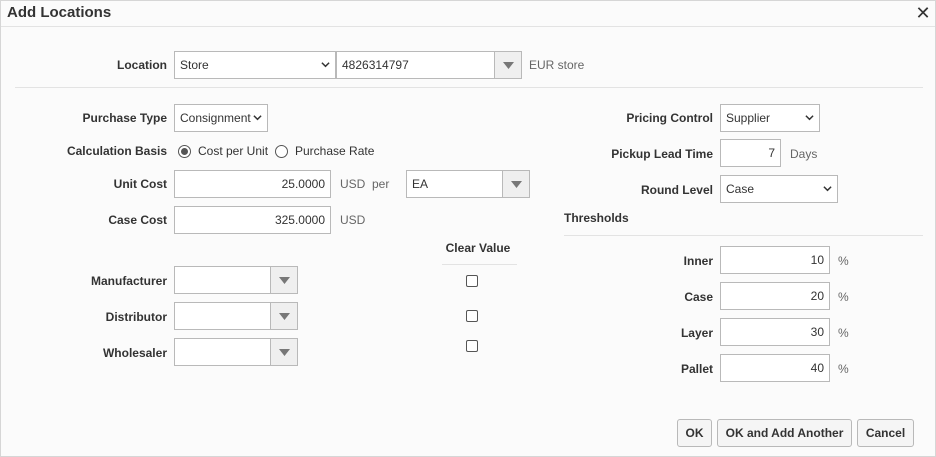 Image resolution: width=936 pixels, height=457 pixels. Describe the element at coordinates (596, 218) in the screenshot. I see `thresholds-header: Thresholds` at that location.